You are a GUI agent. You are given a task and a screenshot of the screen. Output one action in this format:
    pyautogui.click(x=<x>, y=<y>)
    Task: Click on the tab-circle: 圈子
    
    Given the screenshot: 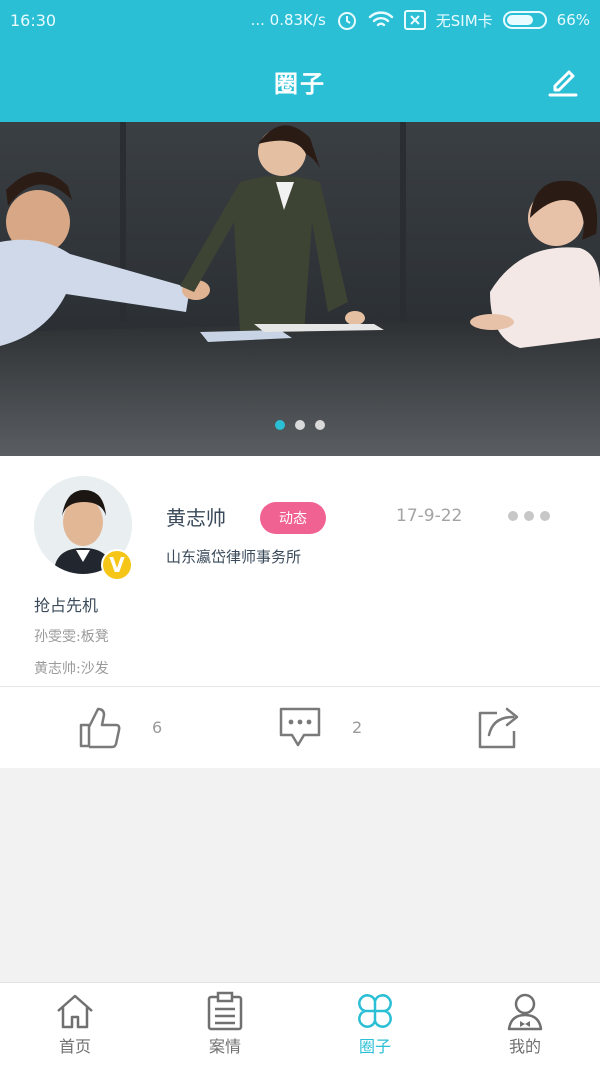 What is the action you would take?
    pyautogui.click(x=375, y=1024)
    